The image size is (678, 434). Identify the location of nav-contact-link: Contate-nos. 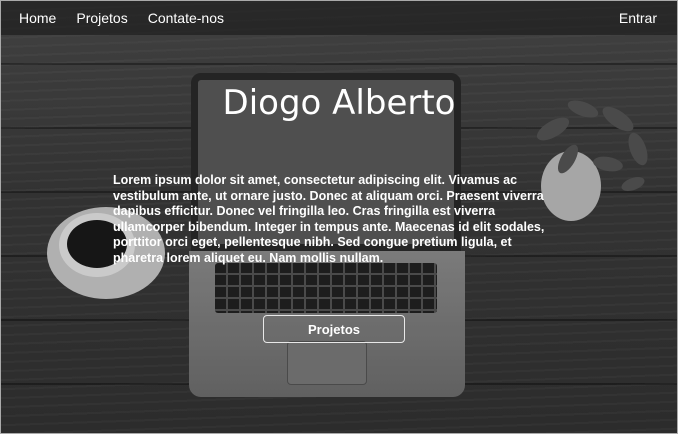
(186, 18).